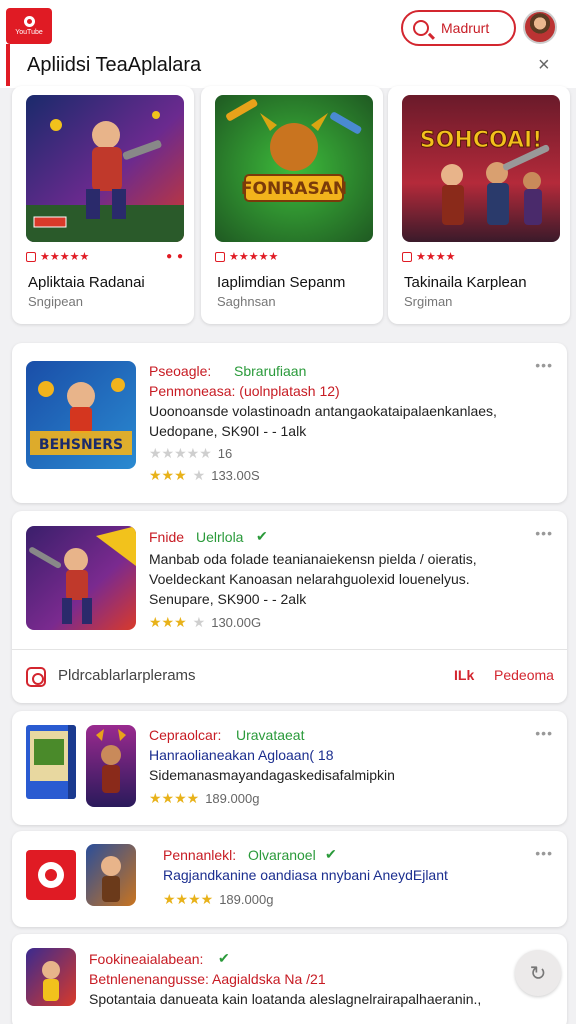 The height and width of the screenshot is (1024, 576). What do you see at coordinates (465, 282) in the screenshot?
I see `featured-name: Takinaila Karplean` at bounding box center [465, 282].